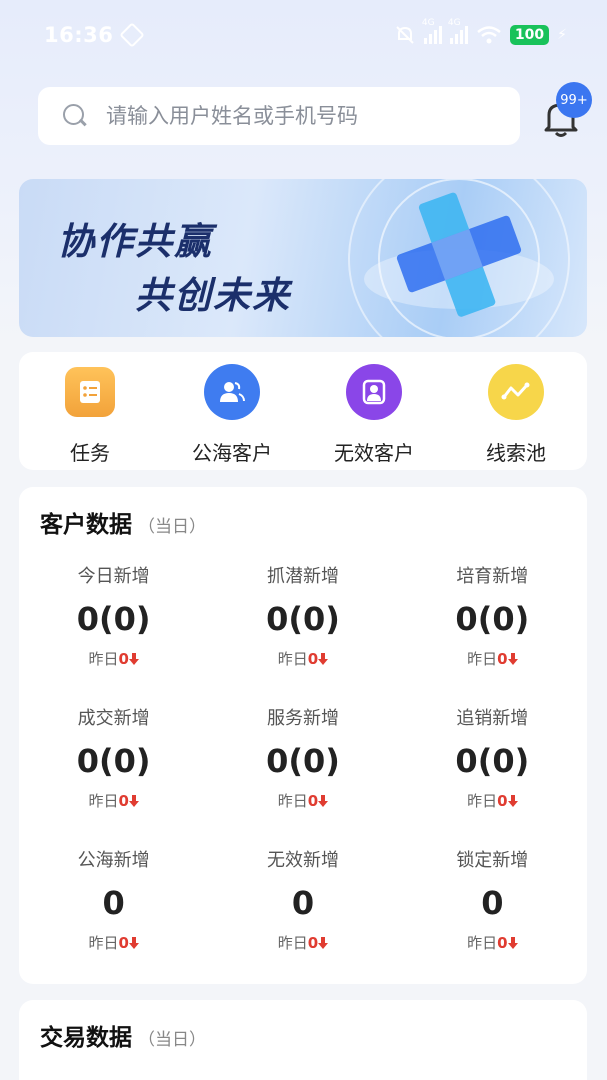  What do you see at coordinates (405, 35) in the screenshot?
I see `mute-bell-icon` at bounding box center [405, 35].